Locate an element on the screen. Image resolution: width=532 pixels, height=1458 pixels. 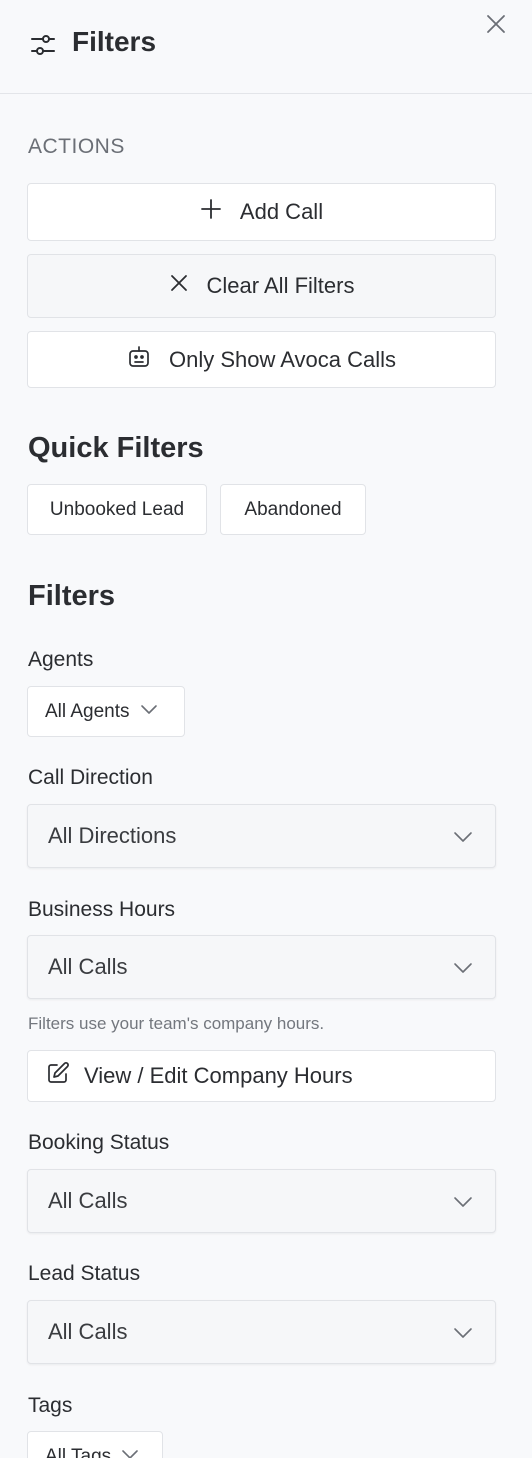
plus-icon is located at coordinates (211, 212).